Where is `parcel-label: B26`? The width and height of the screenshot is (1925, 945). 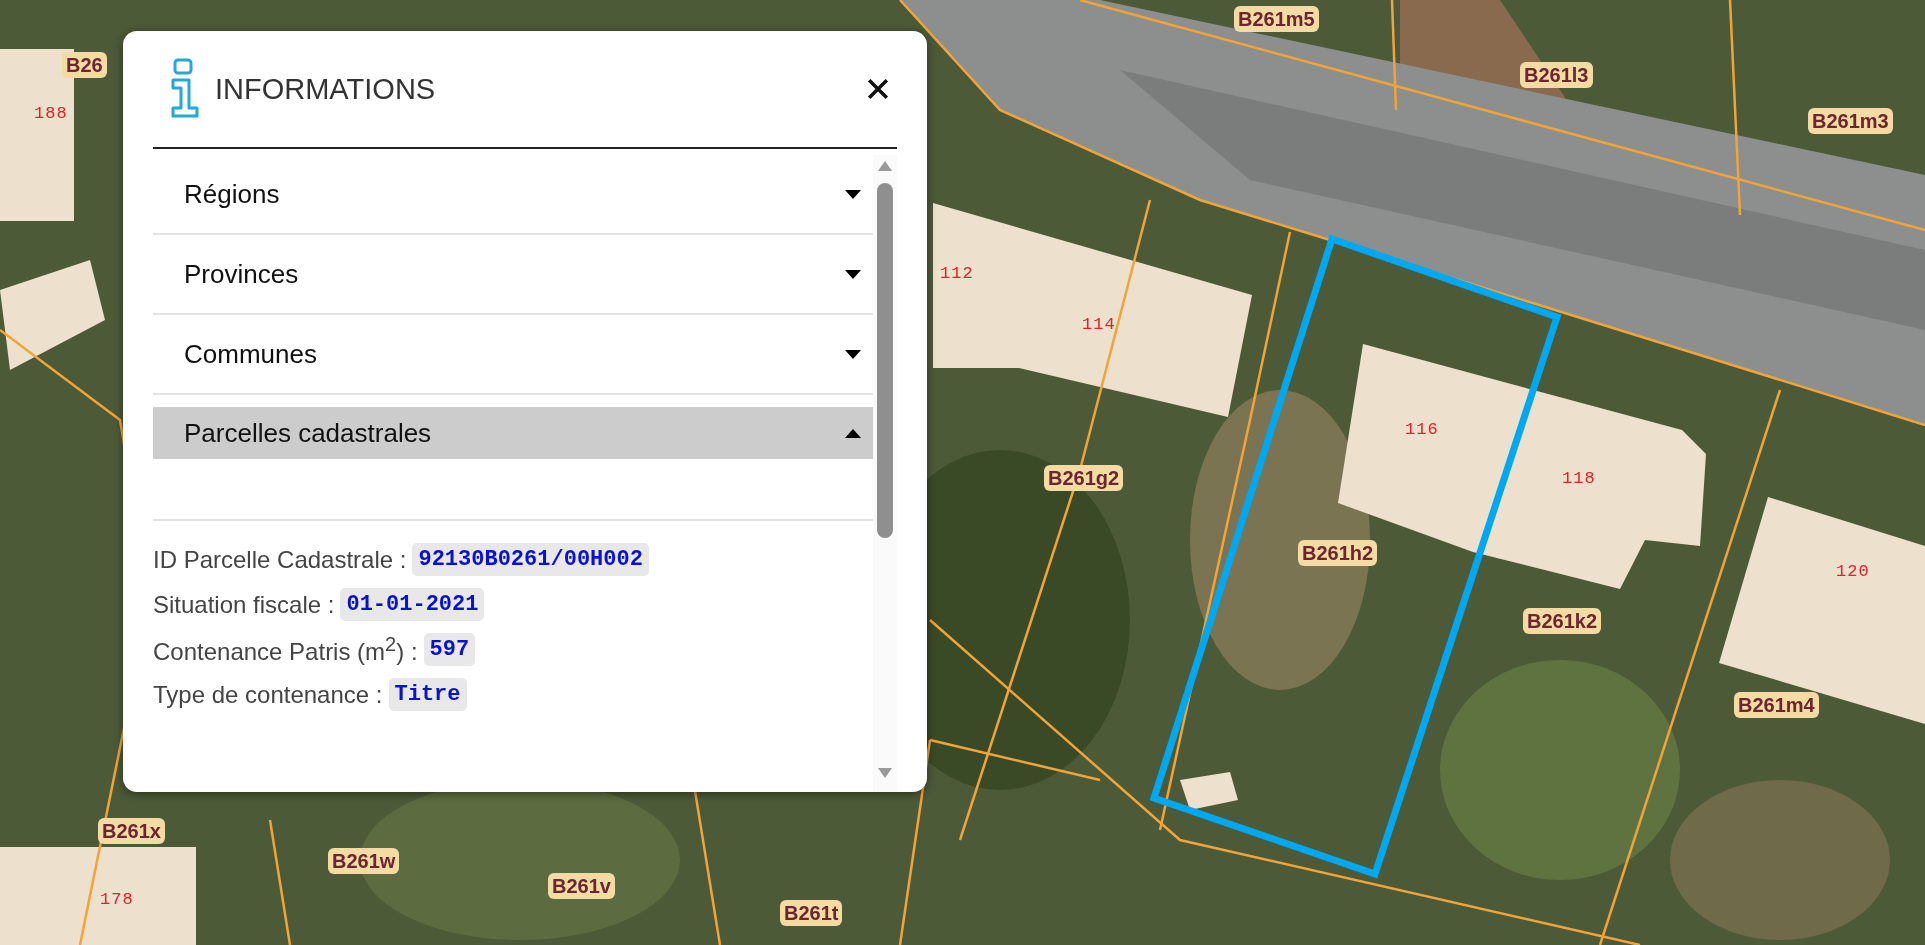
parcel-label: B26 is located at coordinates (84, 65).